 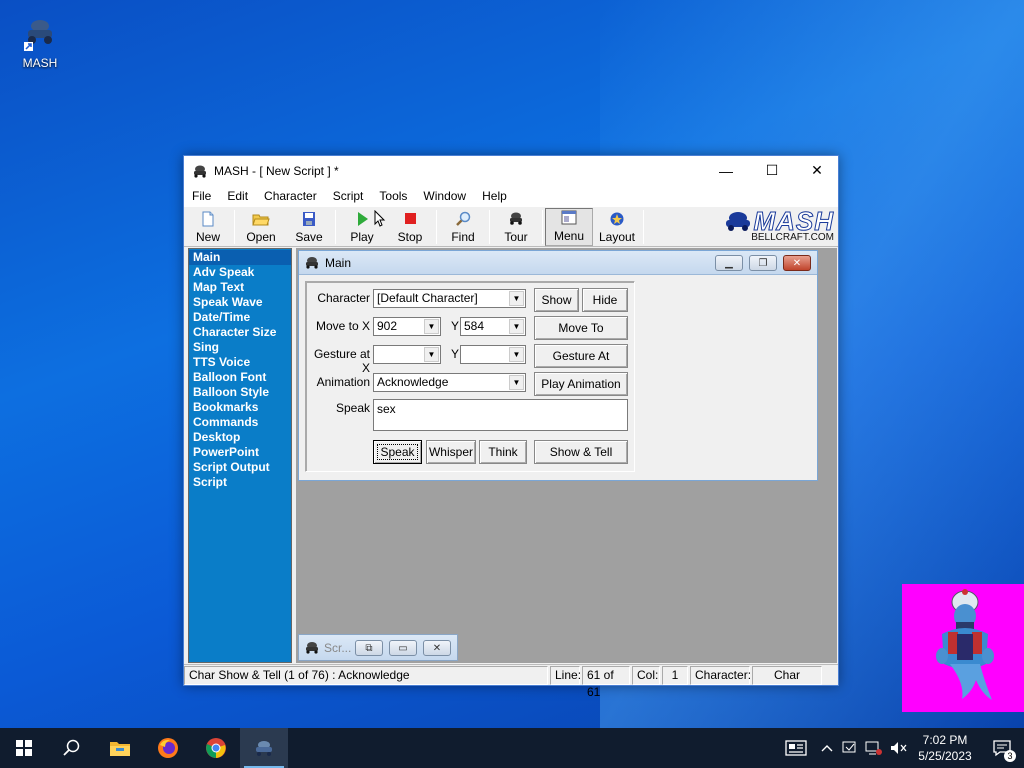 I want to click on title-bar: MASH - [ New Script ] * — ☐ ✕, so click(x=511, y=170).